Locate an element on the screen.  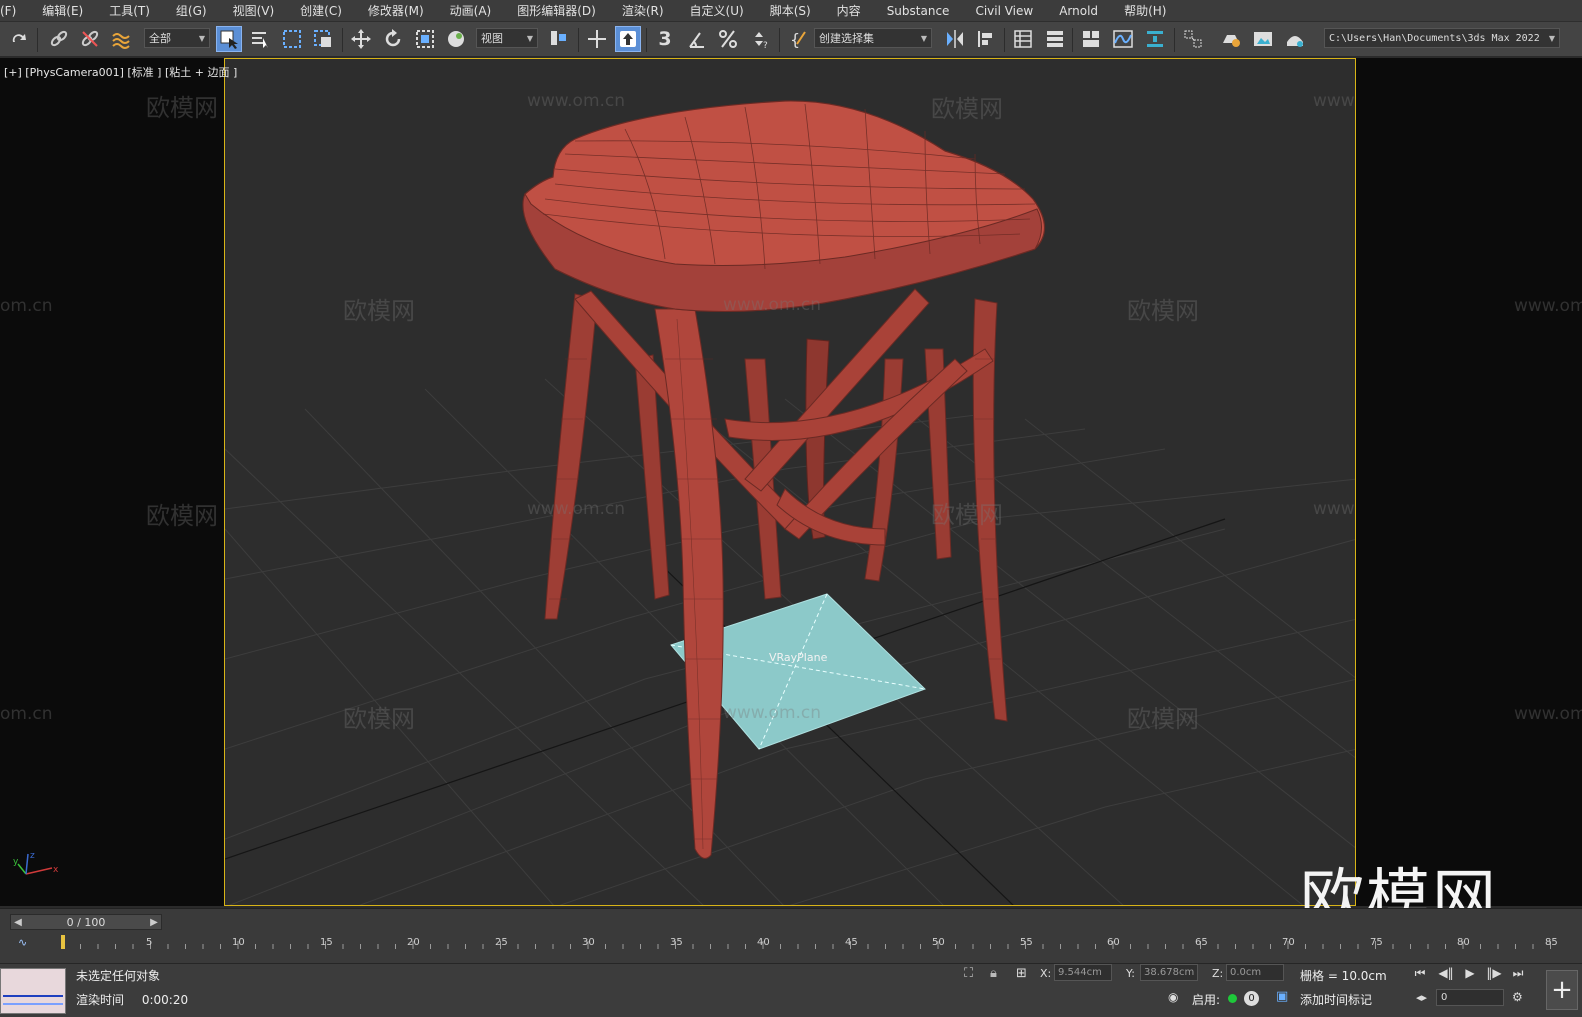
window-crossing-icon is located at coordinates (323, 39).